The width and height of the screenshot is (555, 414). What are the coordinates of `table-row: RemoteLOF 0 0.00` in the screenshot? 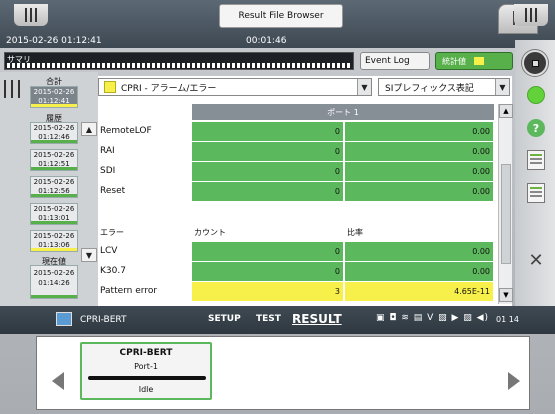 It's located at (298, 131).